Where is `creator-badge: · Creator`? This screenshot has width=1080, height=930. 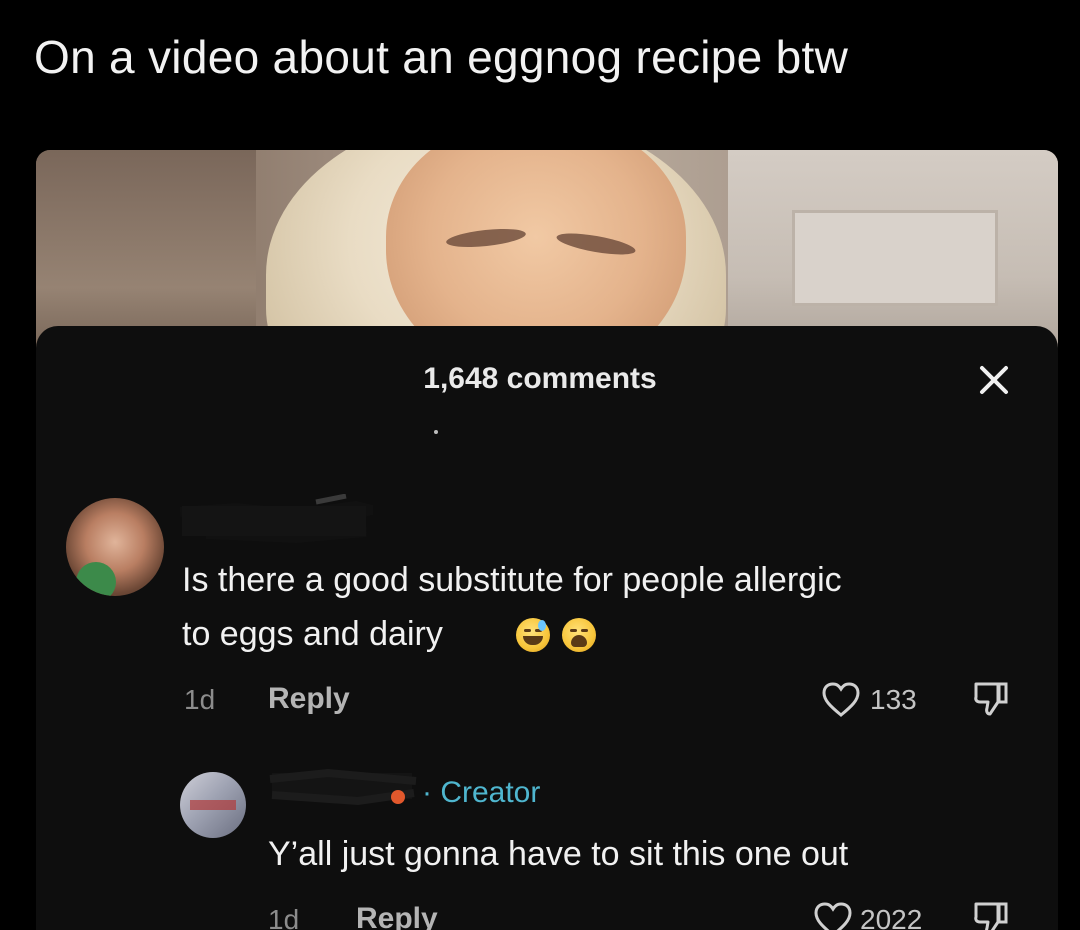 creator-badge: · Creator is located at coordinates (481, 792).